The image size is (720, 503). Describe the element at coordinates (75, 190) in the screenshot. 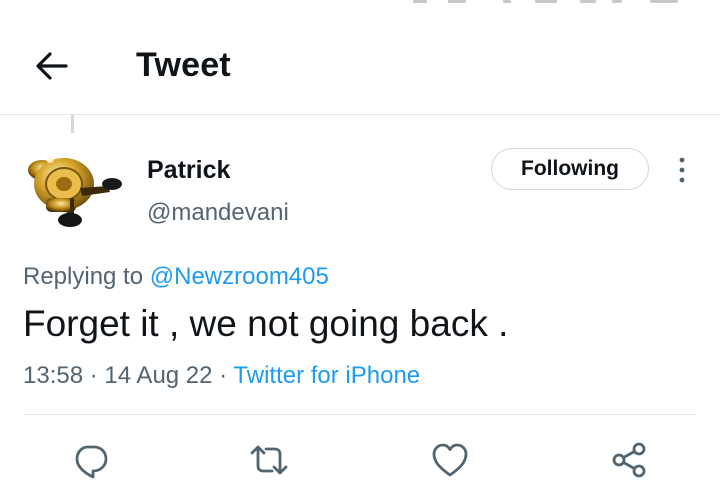

I see `fishing-reel-avatar` at that location.